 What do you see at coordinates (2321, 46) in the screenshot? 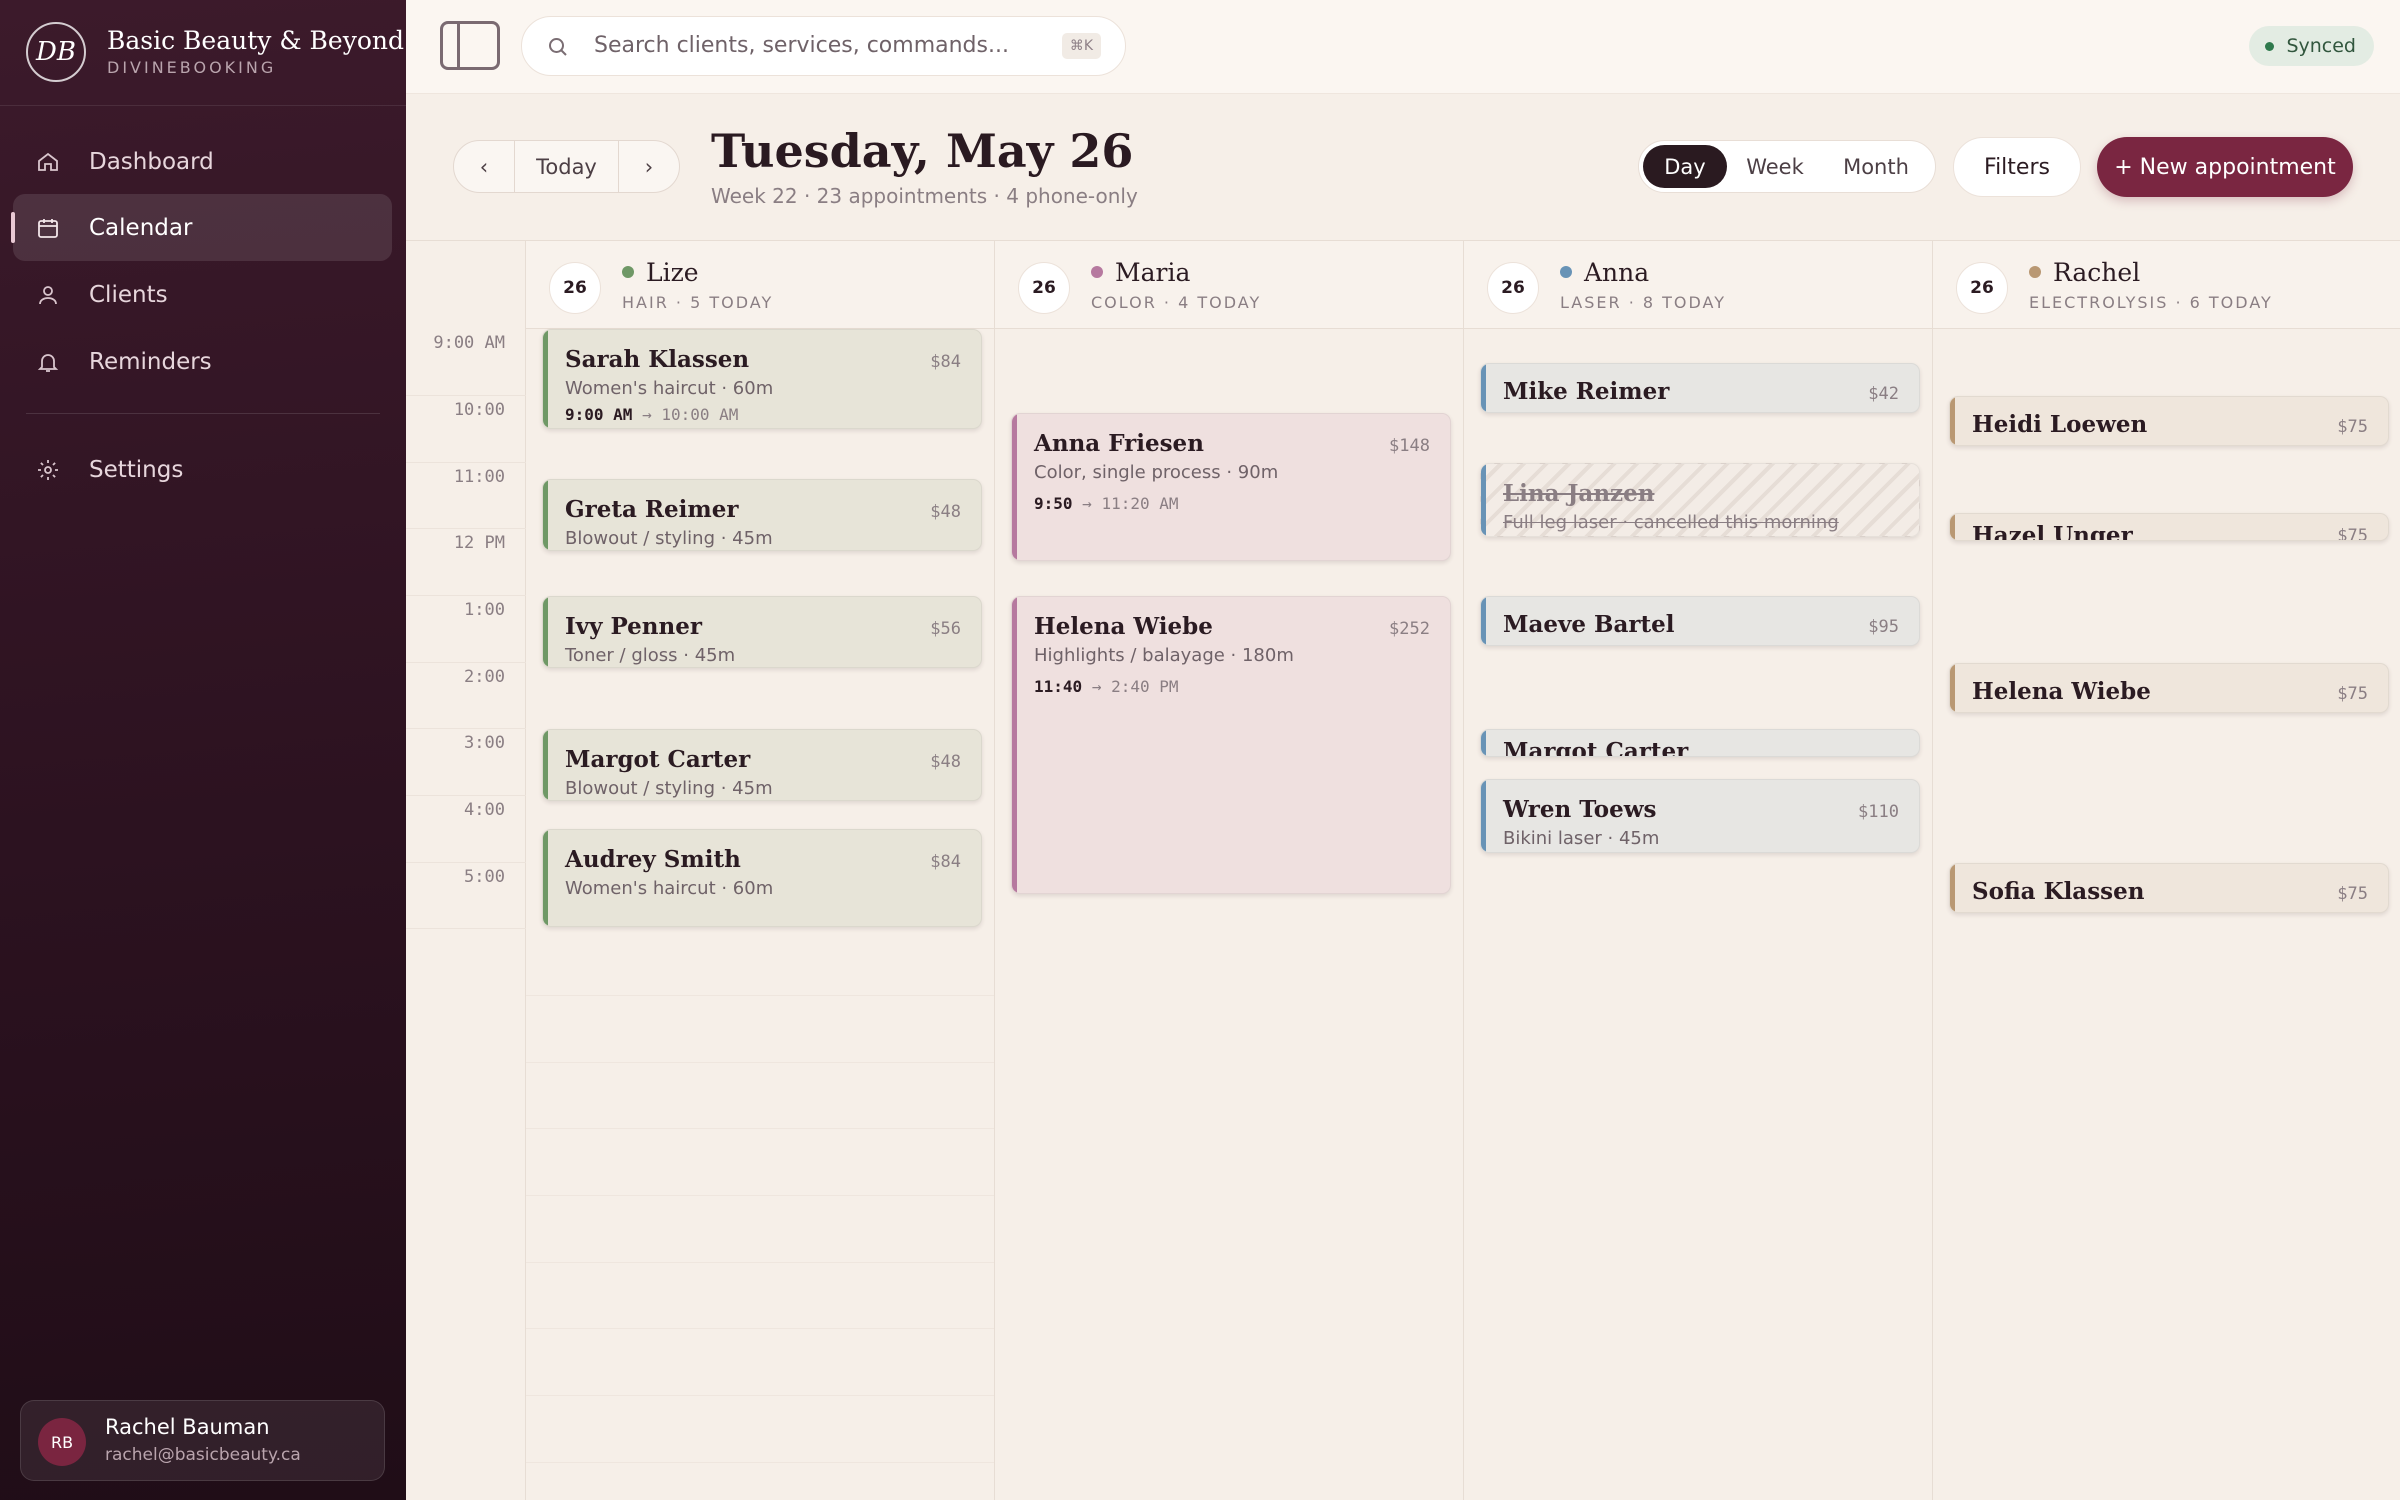
I see `sync-status-text: Synced` at bounding box center [2321, 46].